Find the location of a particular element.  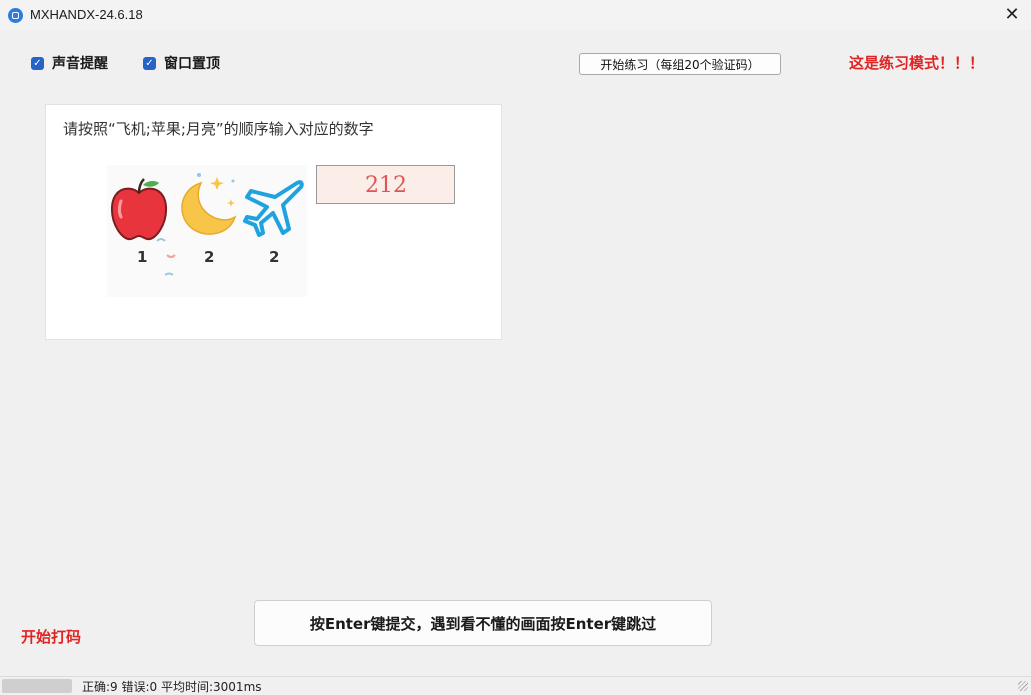

redacted-user-field is located at coordinates (37, 686).